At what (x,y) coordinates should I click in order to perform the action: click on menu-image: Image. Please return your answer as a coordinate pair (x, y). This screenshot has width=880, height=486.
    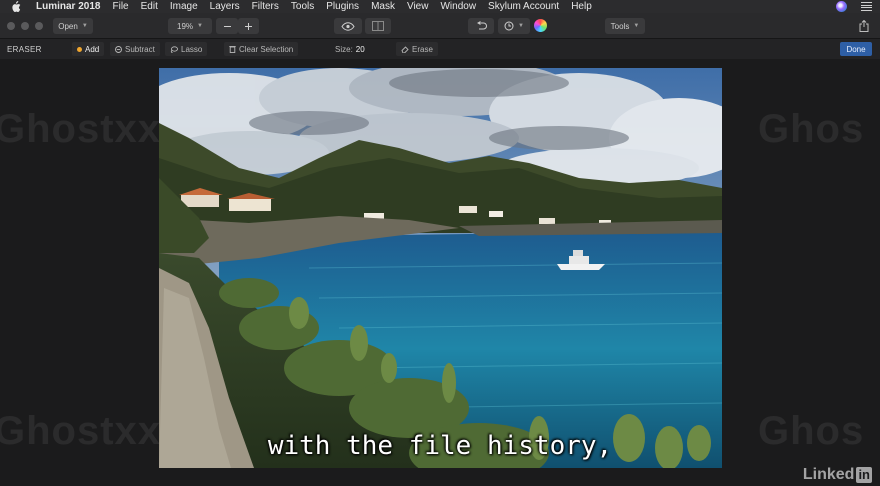
    Looking at the image, I should click on (184, 6).